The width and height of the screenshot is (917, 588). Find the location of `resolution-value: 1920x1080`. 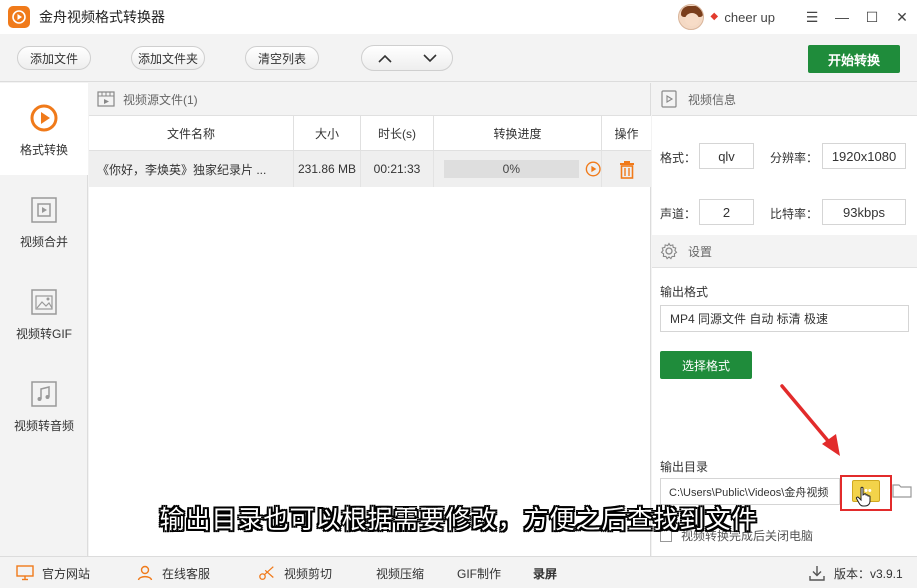

resolution-value: 1920x1080 is located at coordinates (864, 156).